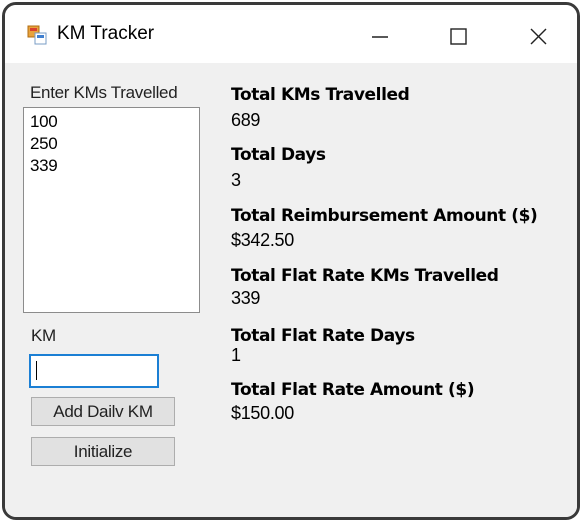 The width and height of the screenshot is (586, 525). I want to click on close-icon, so click(538, 36).